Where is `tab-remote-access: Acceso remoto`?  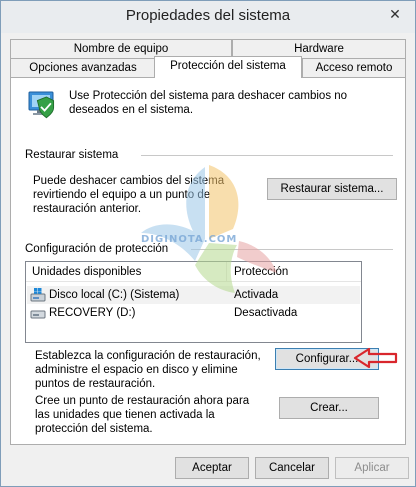
tab-remote-access: Acceso remoto is located at coordinates (354, 68).